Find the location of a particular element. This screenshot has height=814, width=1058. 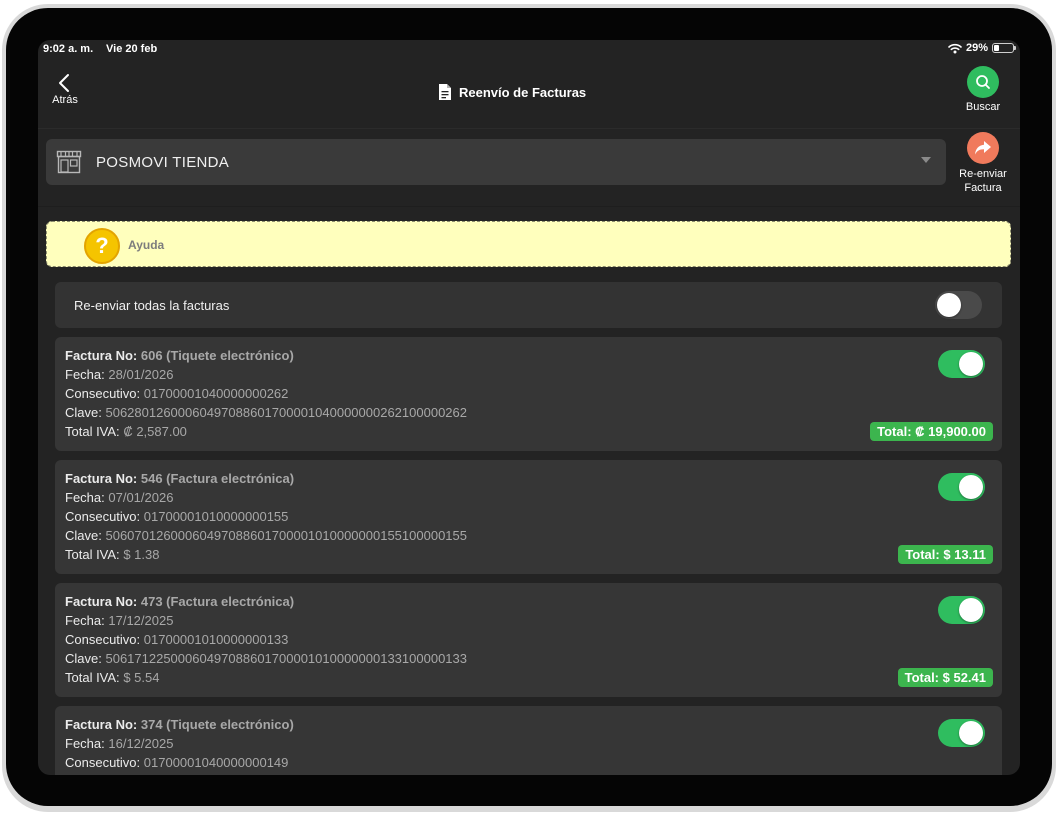

status-time: 9:02 a. m. is located at coordinates (68, 49).